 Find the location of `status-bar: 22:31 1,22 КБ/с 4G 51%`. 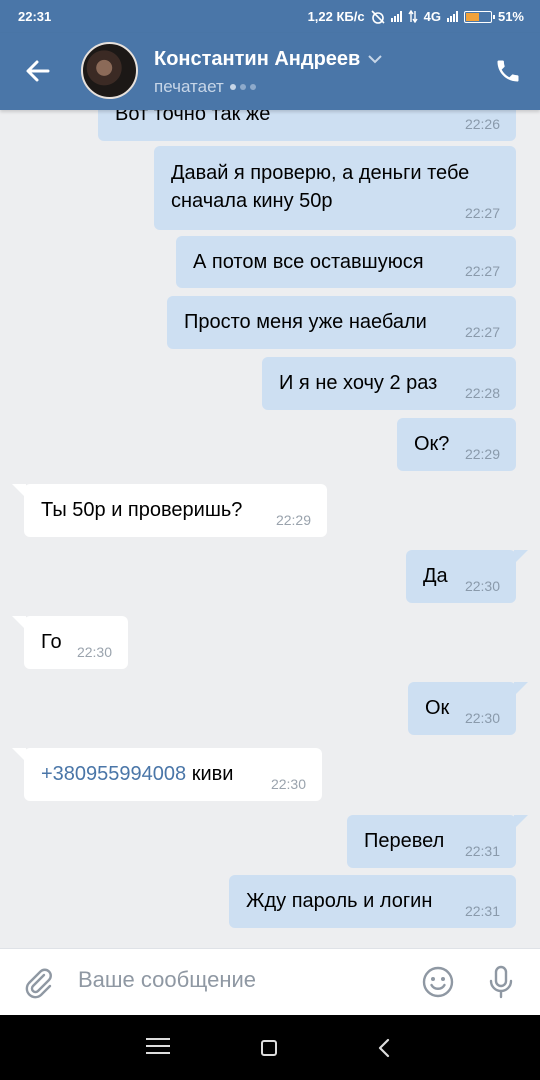

status-bar: 22:31 1,22 КБ/с 4G 51% is located at coordinates (270, 16).